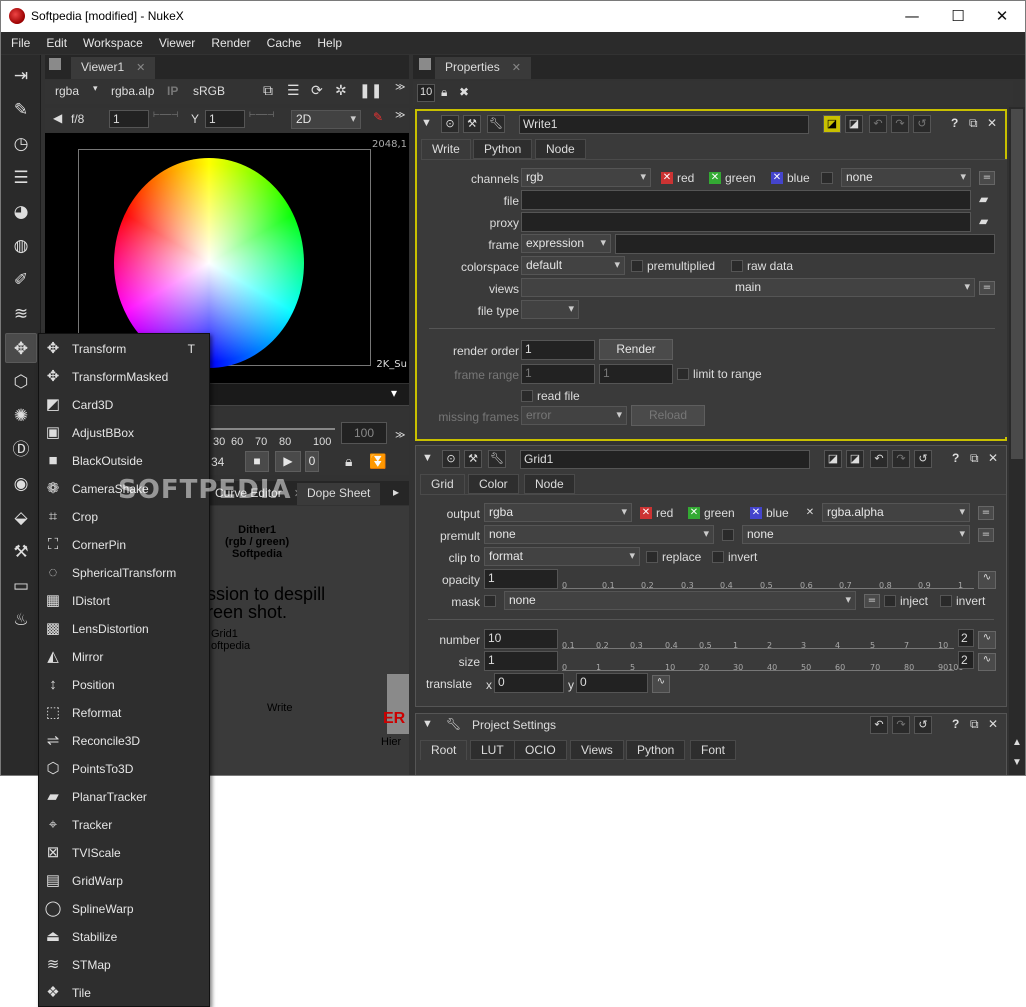  What do you see at coordinates (21, 620) in the screenshot?
I see `furnace-icon: ♨` at bounding box center [21, 620].